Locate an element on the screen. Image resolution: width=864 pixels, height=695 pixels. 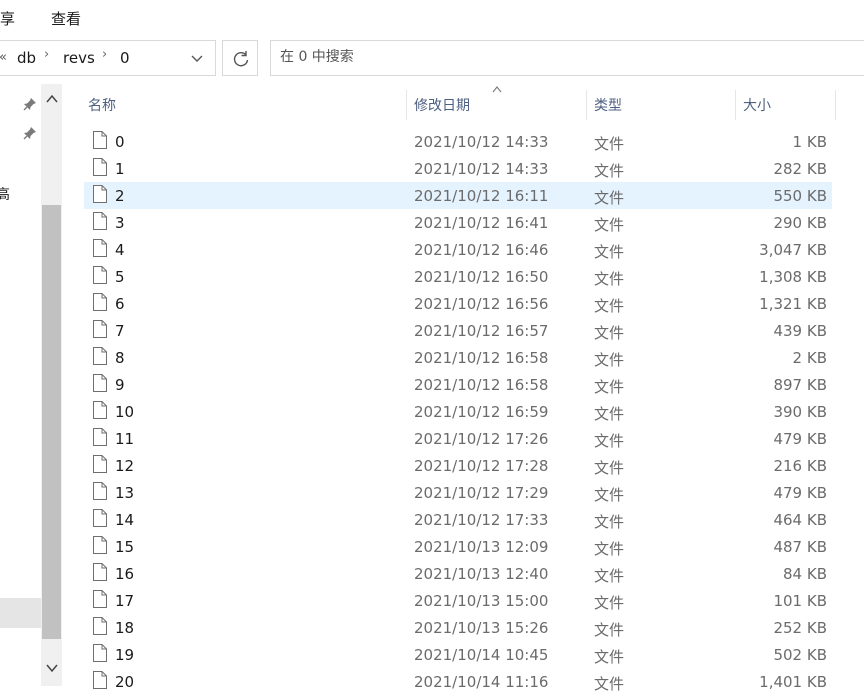
file-row: 13 2021/10/12 17:29 文件 479 KB is located at coordinates (458, 492).